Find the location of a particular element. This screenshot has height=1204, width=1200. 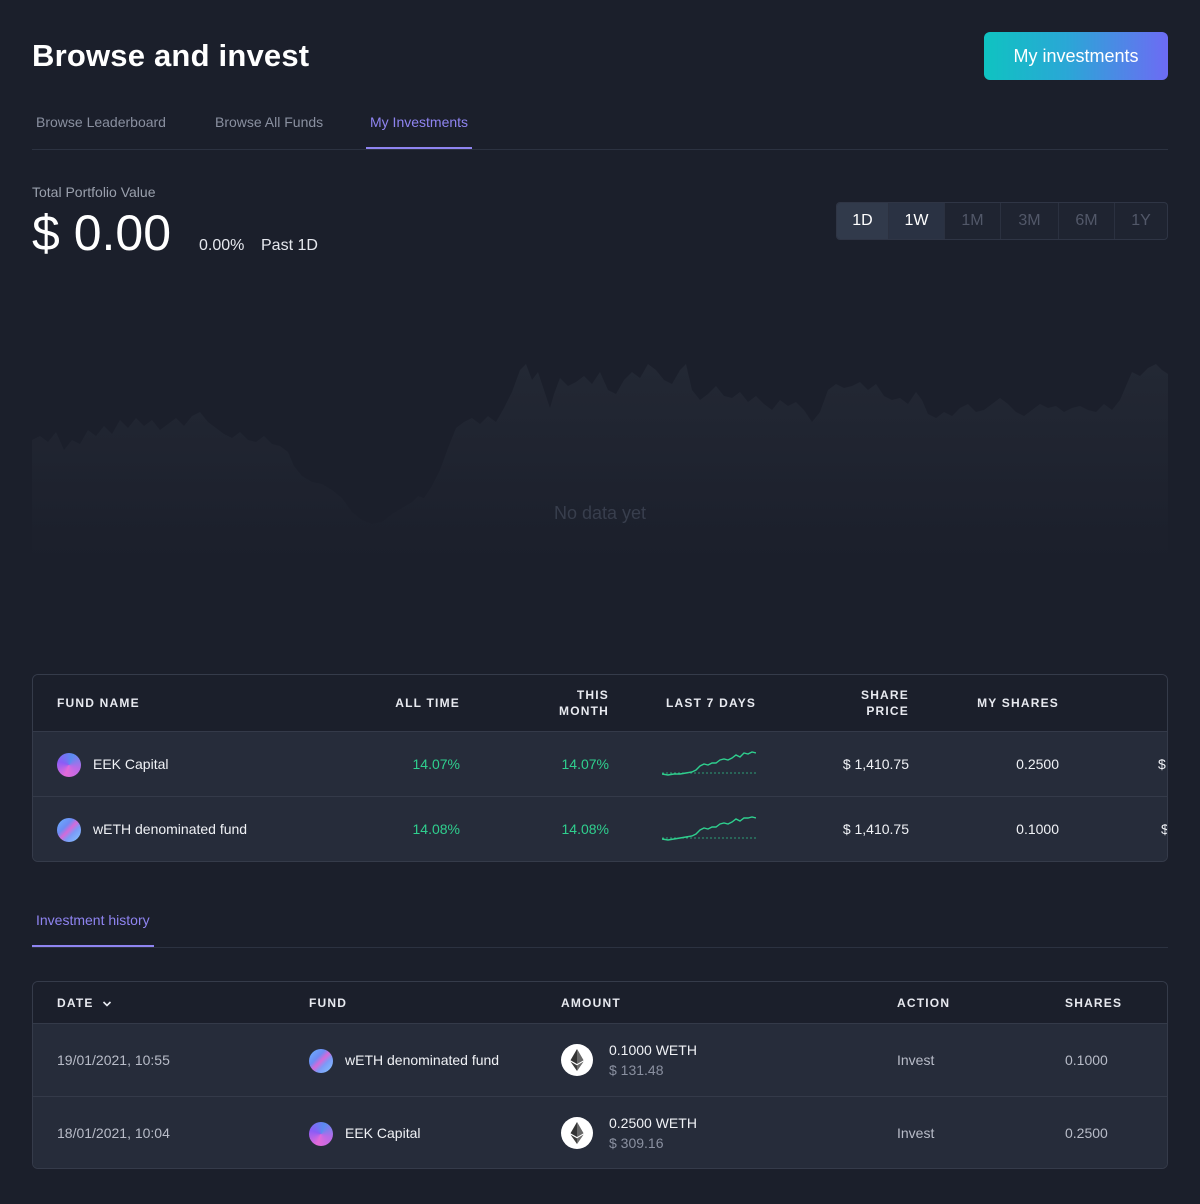

col-share-price-line-1: SHARE is located at coordinates (884, 695).